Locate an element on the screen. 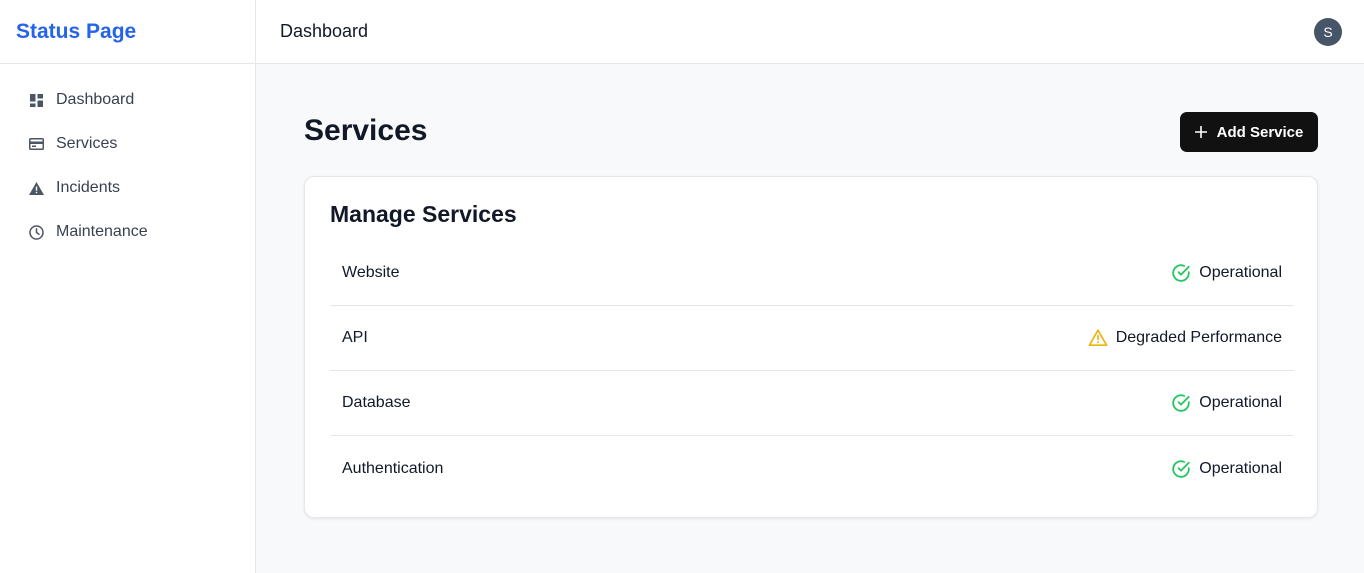 This screenshot has height=573, width=1364. dashboard-grid-icon is located at coordinates (36, 100).